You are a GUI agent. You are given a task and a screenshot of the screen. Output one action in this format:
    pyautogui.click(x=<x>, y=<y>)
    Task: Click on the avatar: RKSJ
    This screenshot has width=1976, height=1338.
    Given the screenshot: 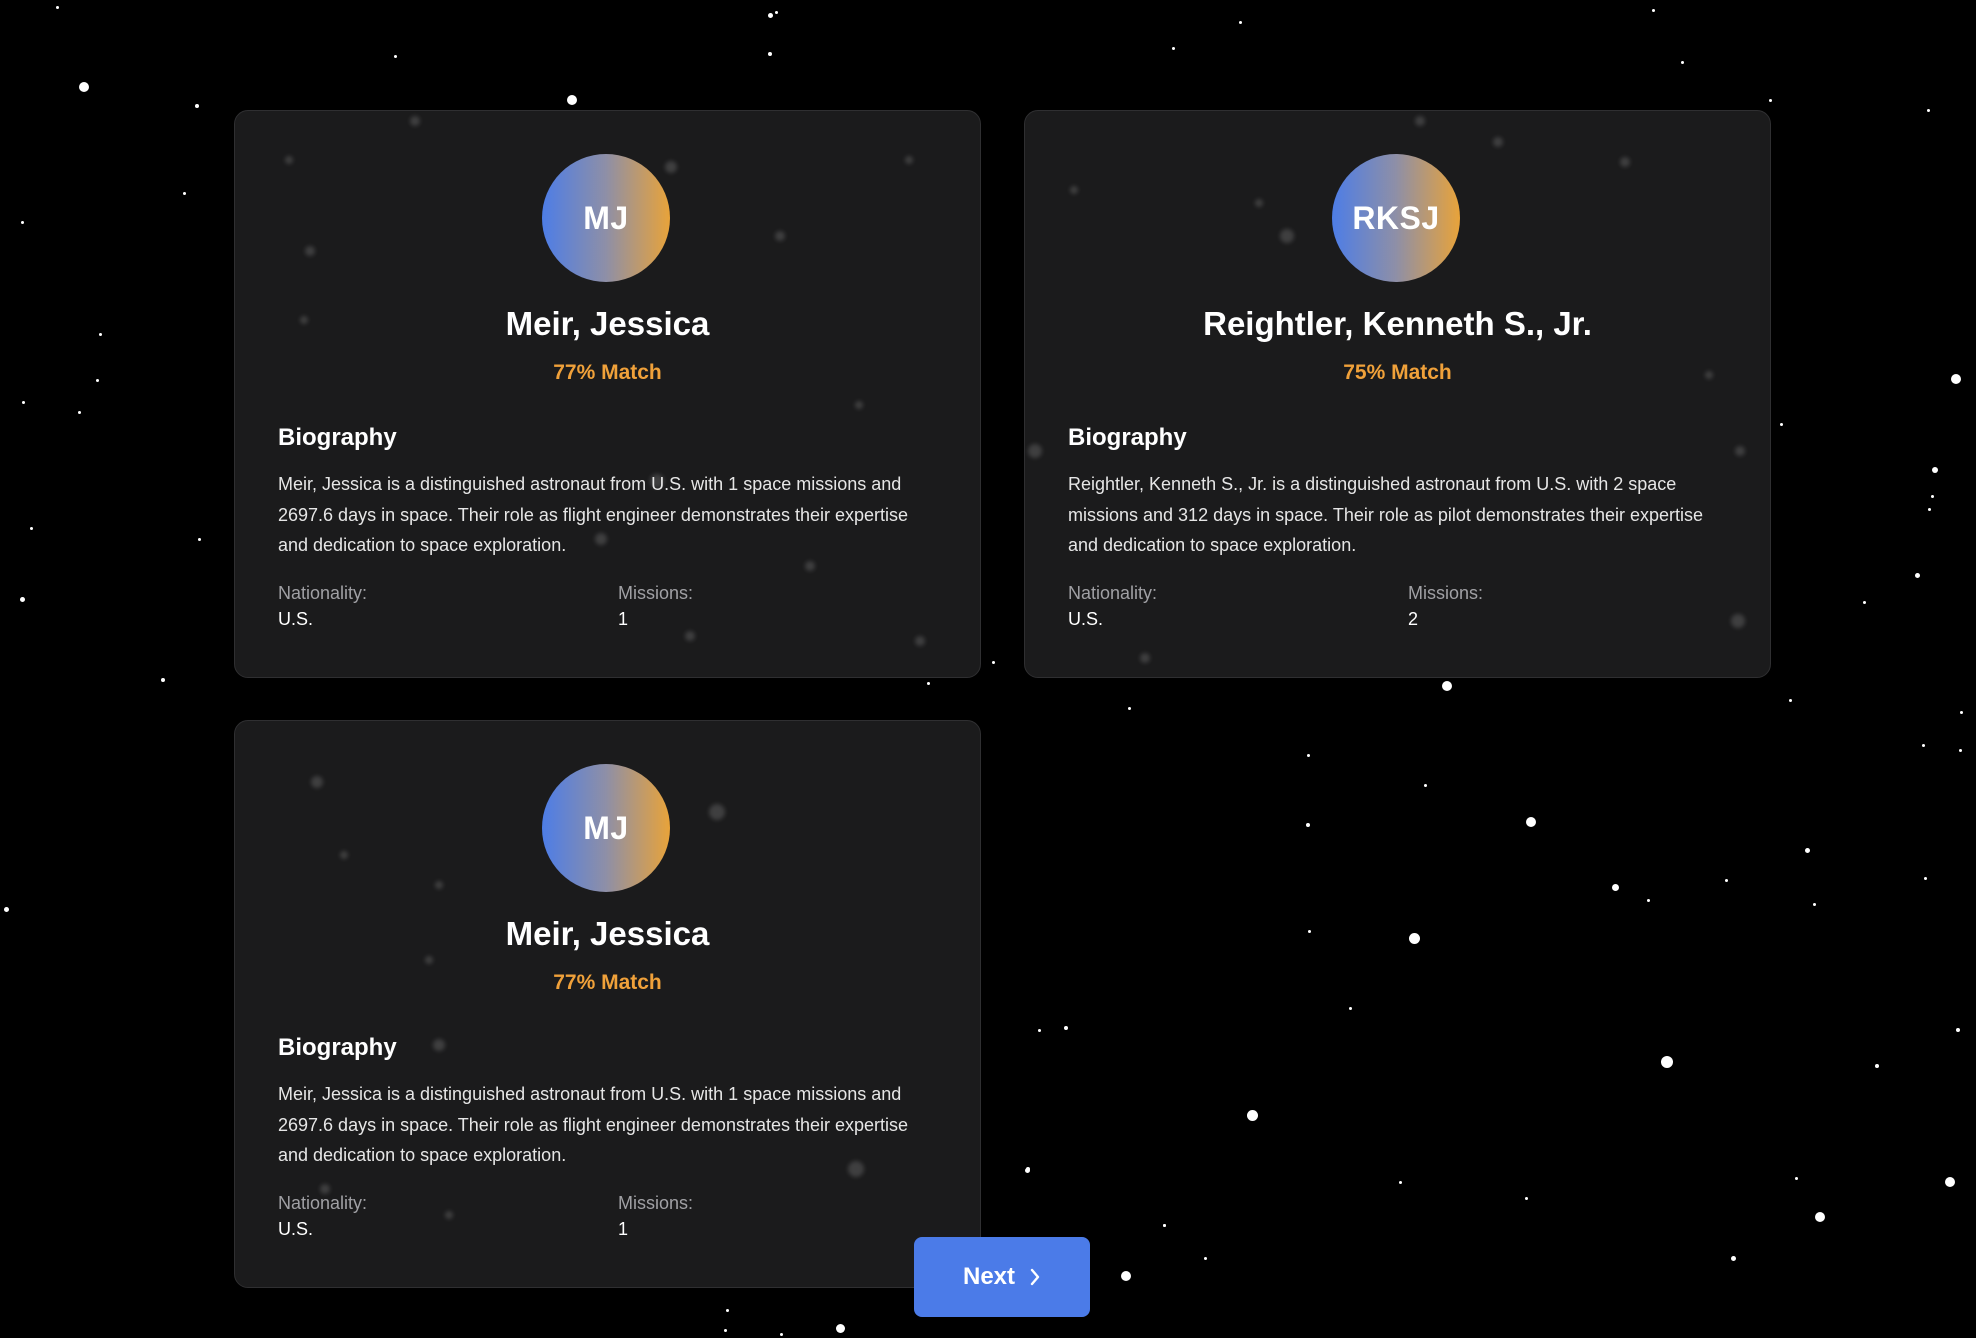 What is the action you would take?
    pyautogui.click(x=1396, y=218)
    